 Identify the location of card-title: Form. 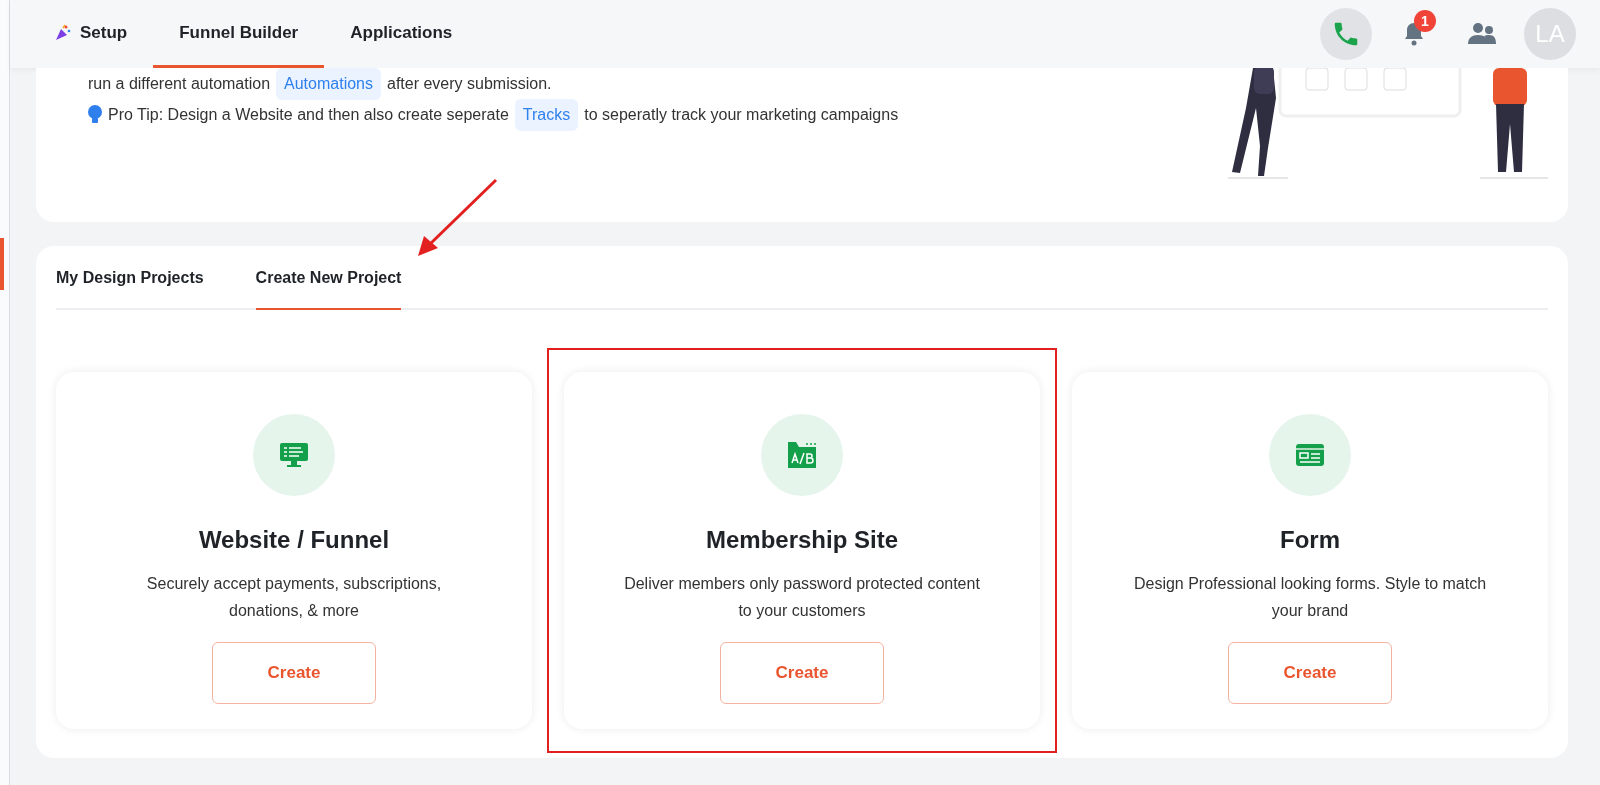
(1310, 540).